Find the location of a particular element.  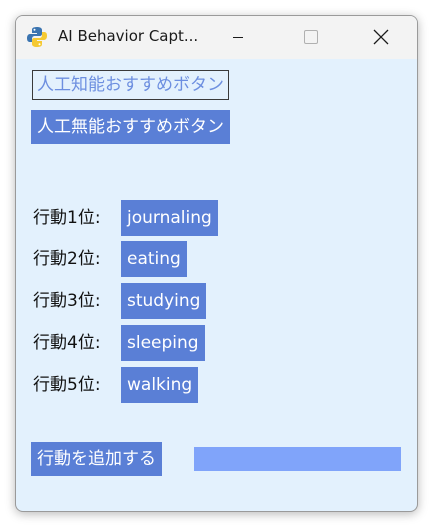

ai-recommend-button: 人工知能おすすめボタン is located at coordinates (130, 85).